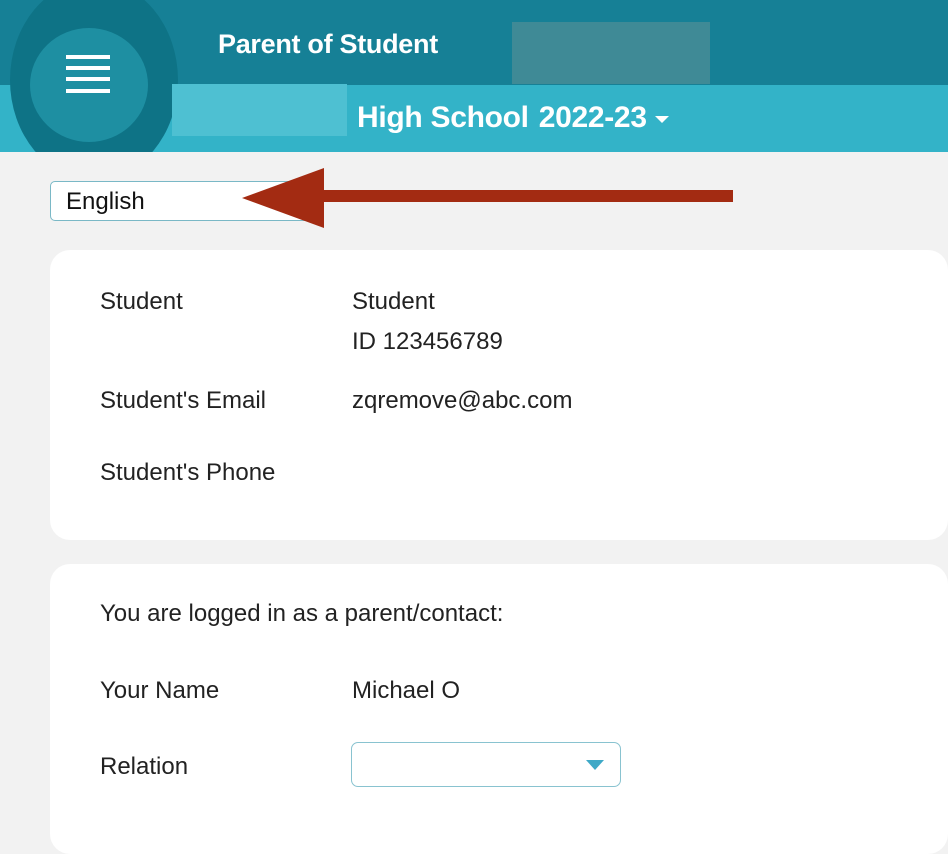 This screenshot has width=948, height=854. I want to click on relation-label: Relation, so click(144, 766).